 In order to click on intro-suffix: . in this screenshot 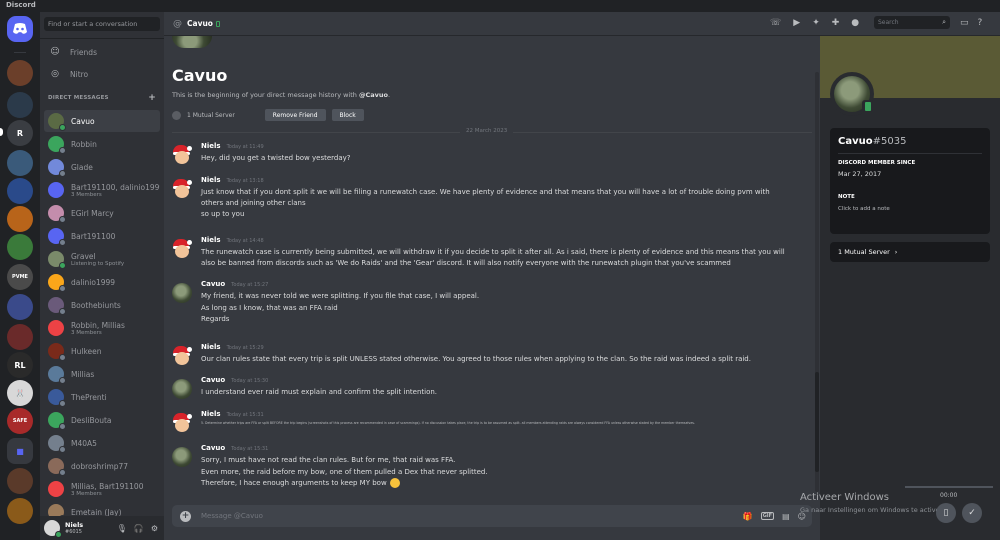, I will do `click(389, 95)`.